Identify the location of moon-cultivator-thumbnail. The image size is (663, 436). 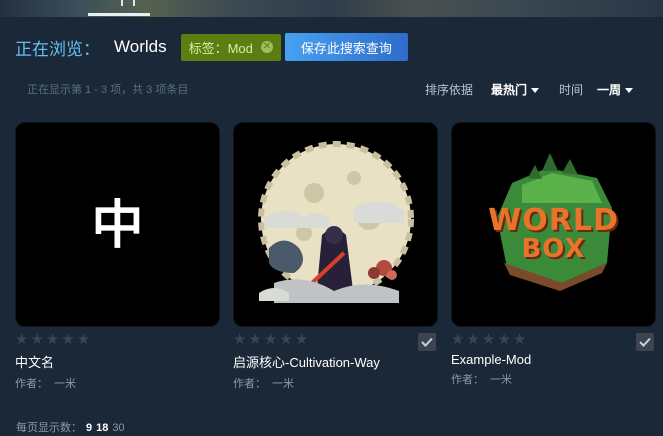
(335, 224).